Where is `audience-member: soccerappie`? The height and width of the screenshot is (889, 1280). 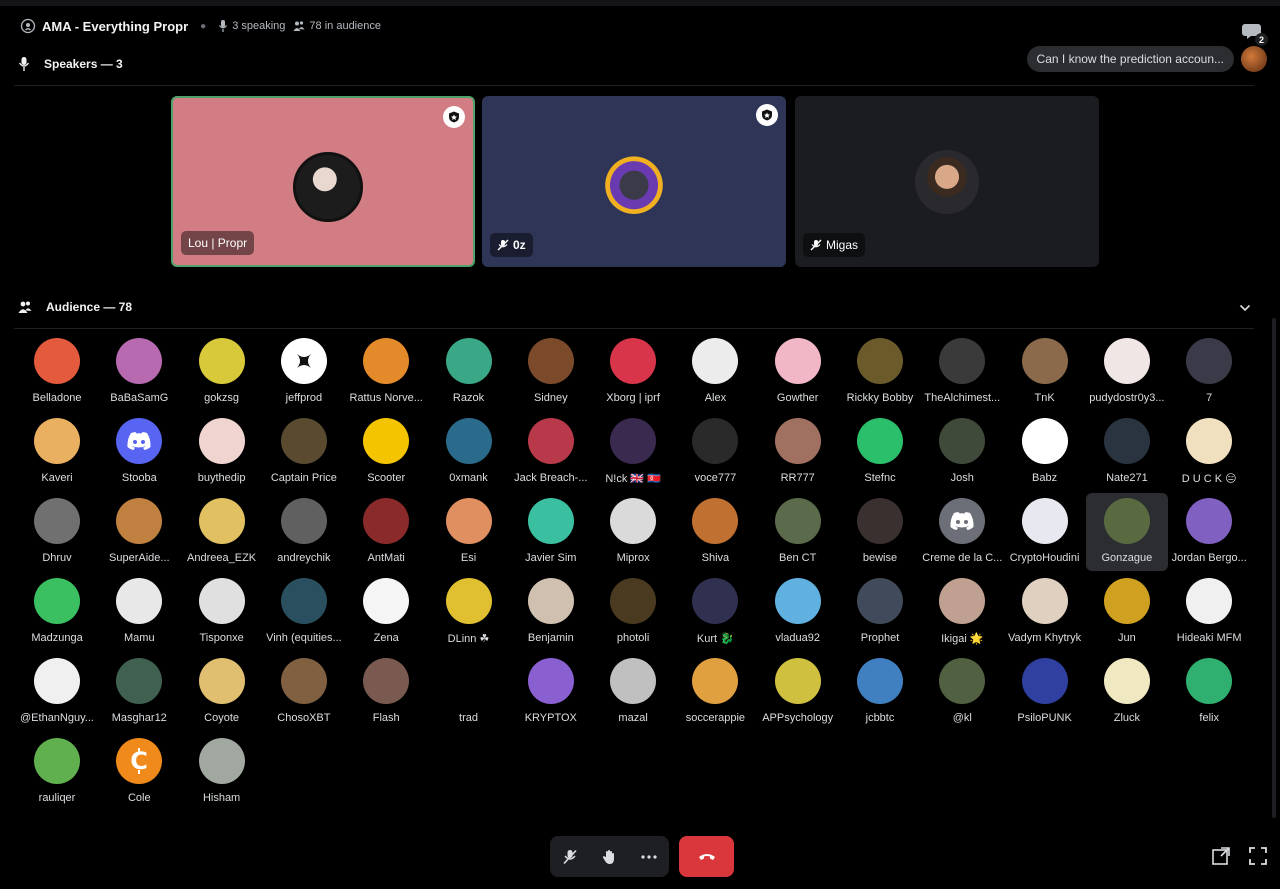
audience-member: soccerappie is located at coordinates (715, 692).